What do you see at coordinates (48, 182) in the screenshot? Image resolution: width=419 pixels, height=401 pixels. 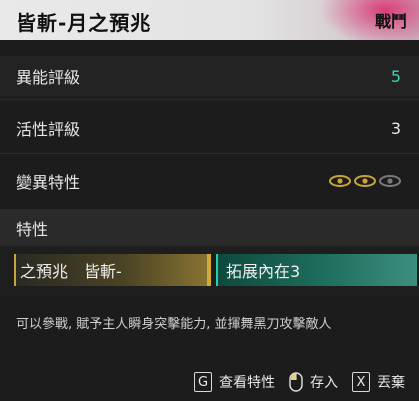 I see `mutation-trait-label: 變異特性` at bounding box center [48, 182].